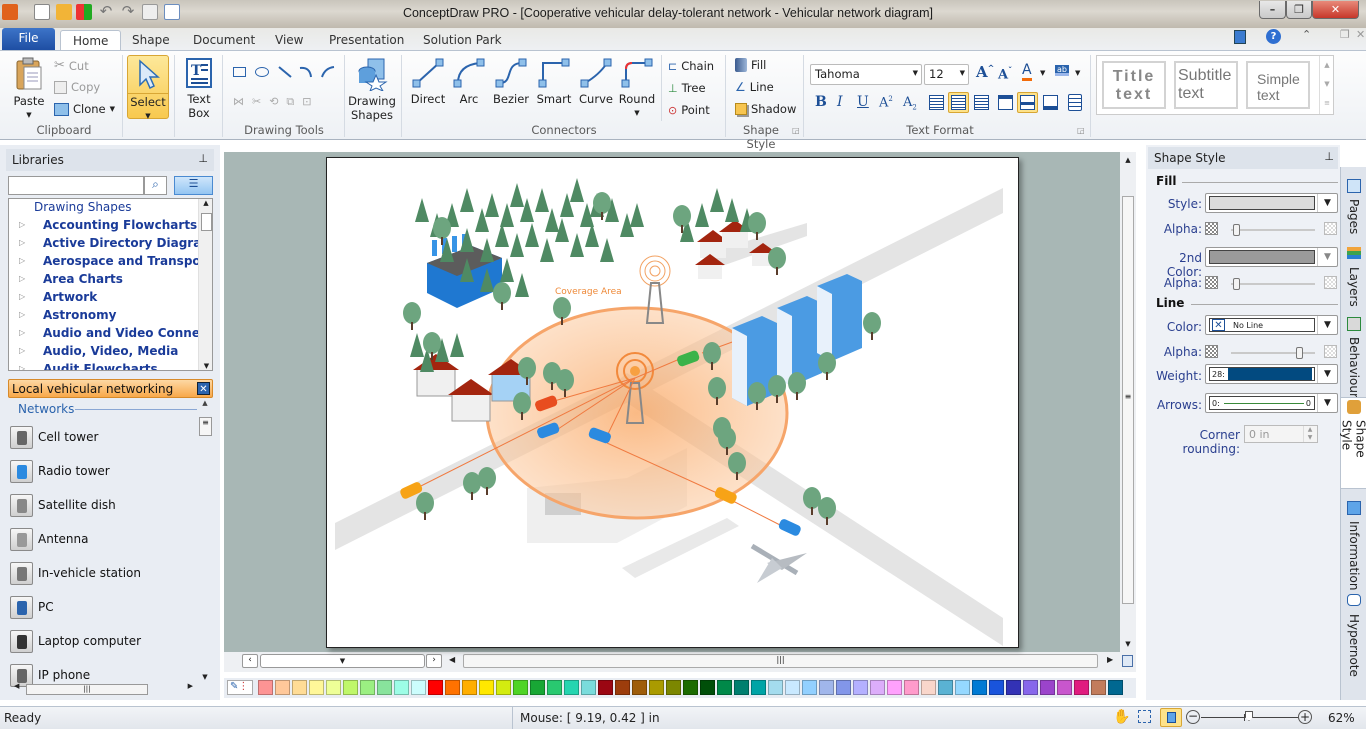 The width and height of the screenshot is (1366, 729). I want to click on copy-button: Copy, so click(77, 87).